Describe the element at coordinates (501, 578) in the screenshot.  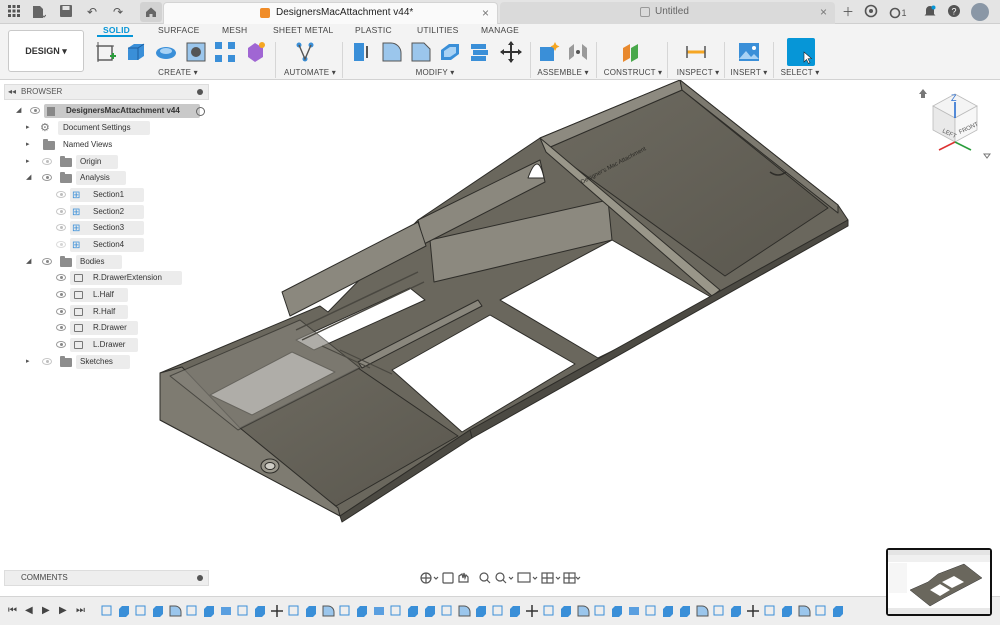
I see `zoom-window-icon` at that location.